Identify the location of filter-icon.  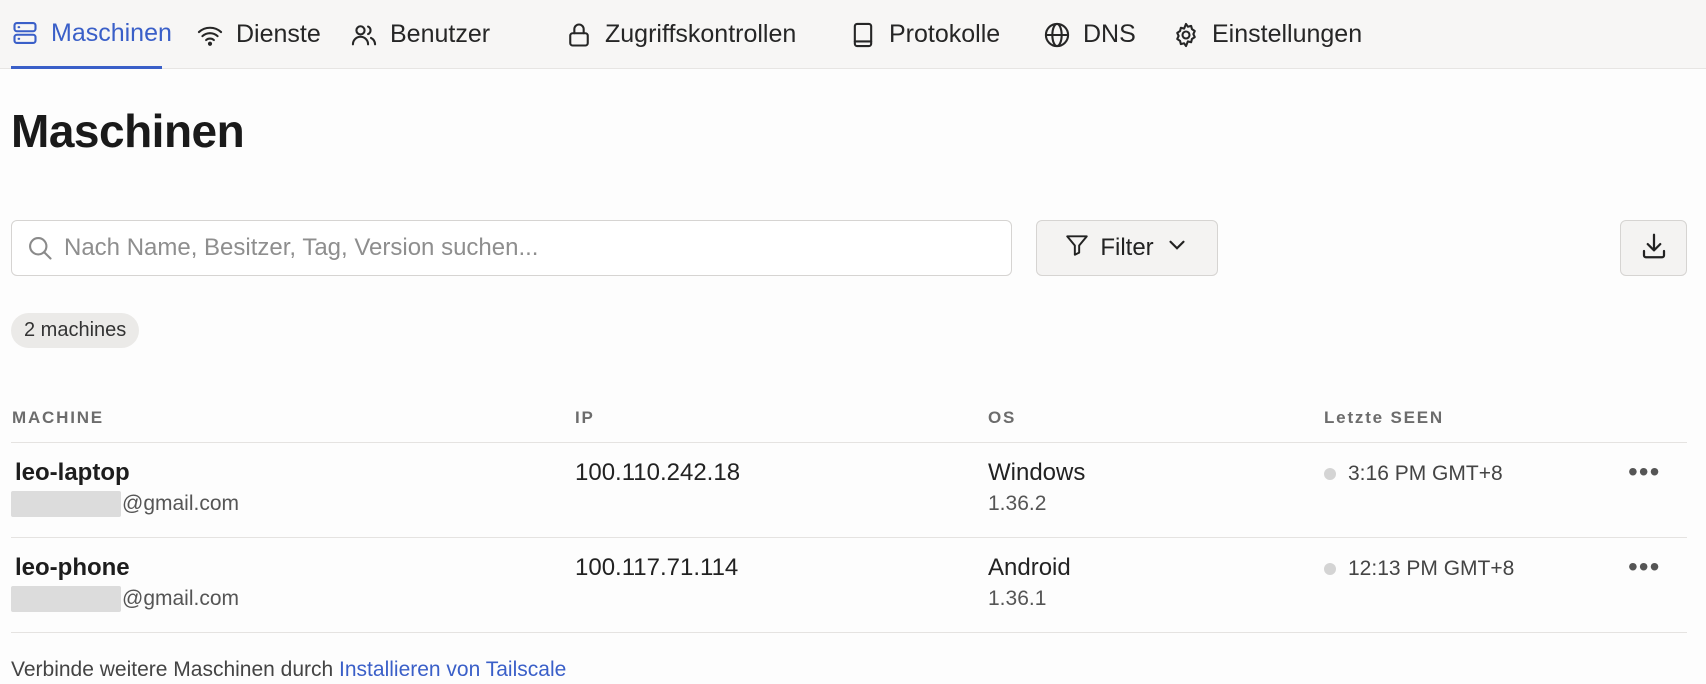
(1077, 248).